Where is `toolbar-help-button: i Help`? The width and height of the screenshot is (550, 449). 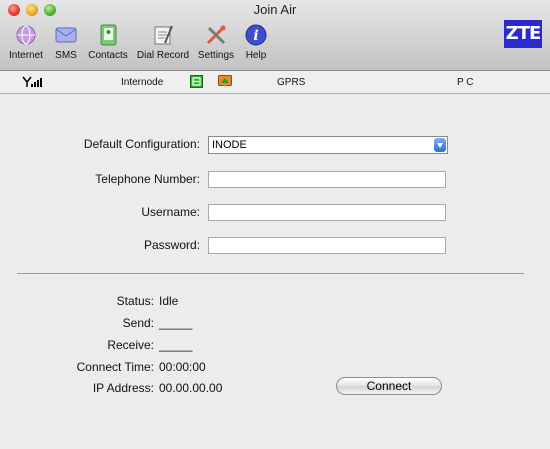
toolbar-help-button: i Help is located at coordinates (256, 45).